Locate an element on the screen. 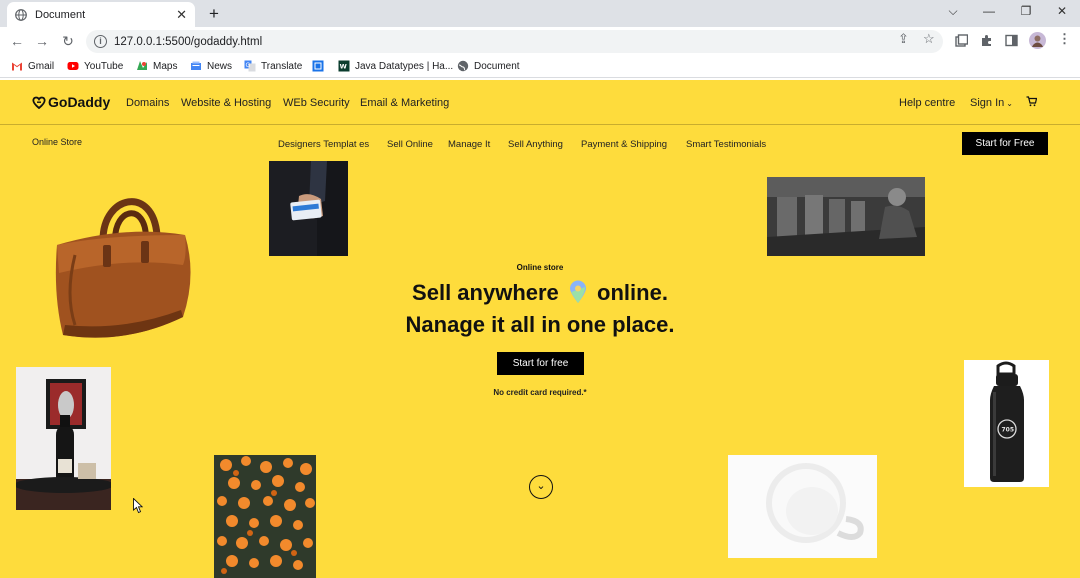  svg-text: W is located at coordinates (343, 67).